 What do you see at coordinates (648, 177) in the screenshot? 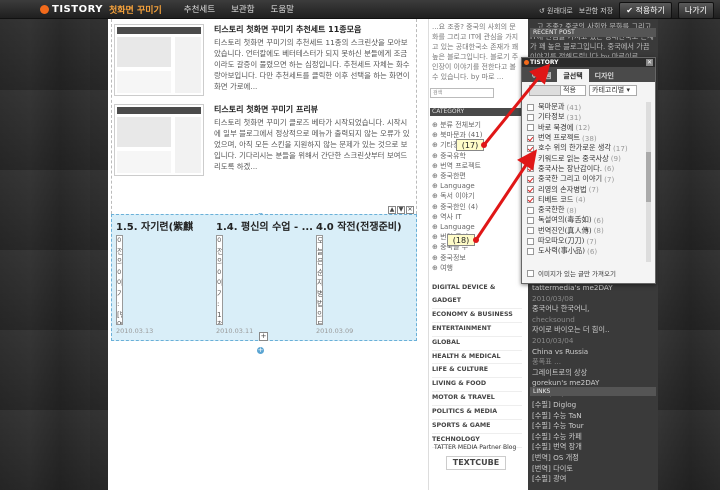
I see `scrollbar-thumb` at bounding box center [648, 177].